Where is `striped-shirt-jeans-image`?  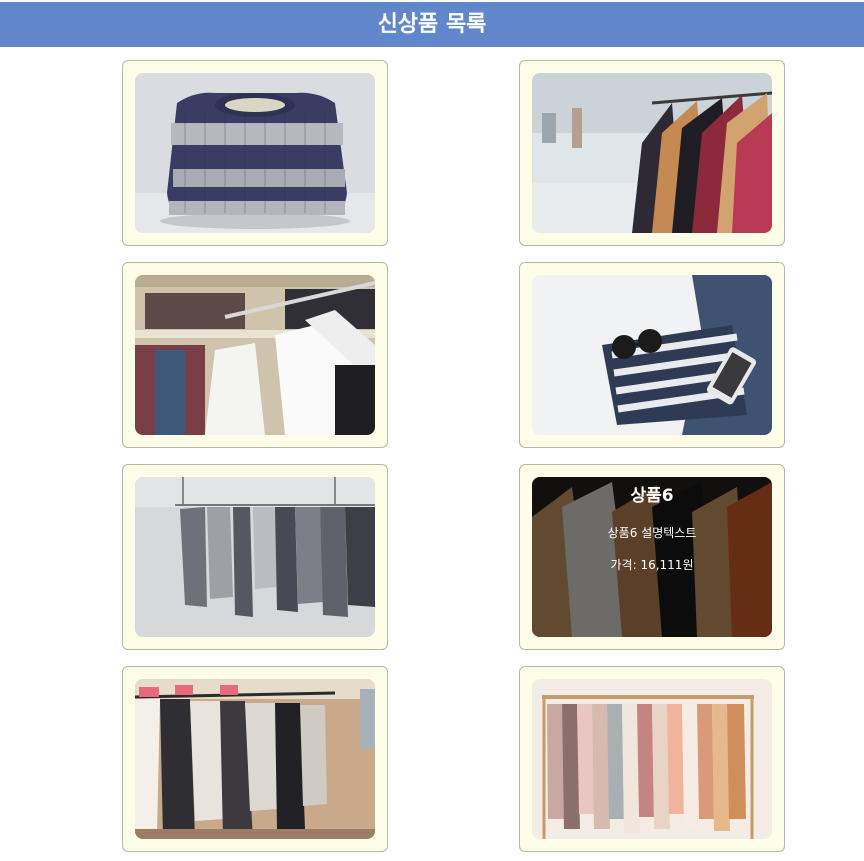 striped-shirt-jeans-image is located at coordinates (652, 355).